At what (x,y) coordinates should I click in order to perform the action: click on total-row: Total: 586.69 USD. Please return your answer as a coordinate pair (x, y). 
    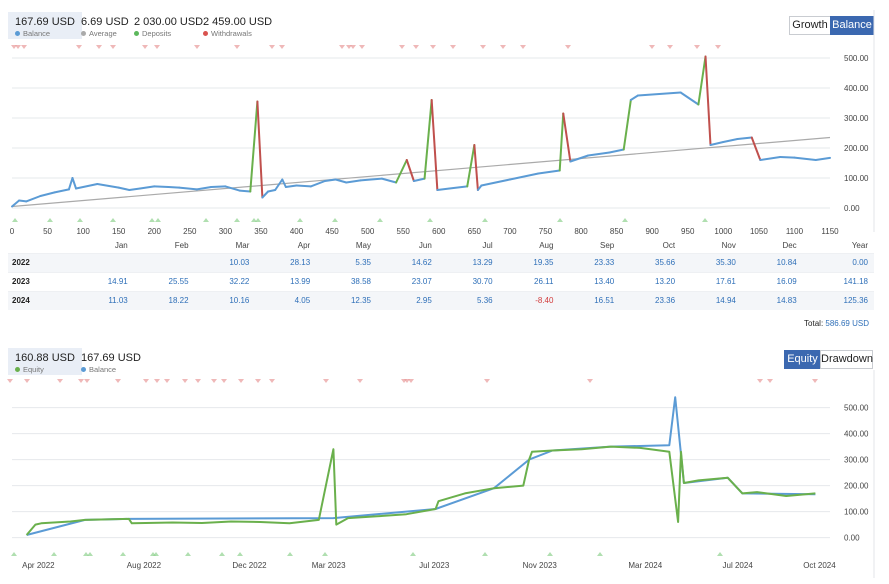
    Looking at the image, I should click on (836, 323).